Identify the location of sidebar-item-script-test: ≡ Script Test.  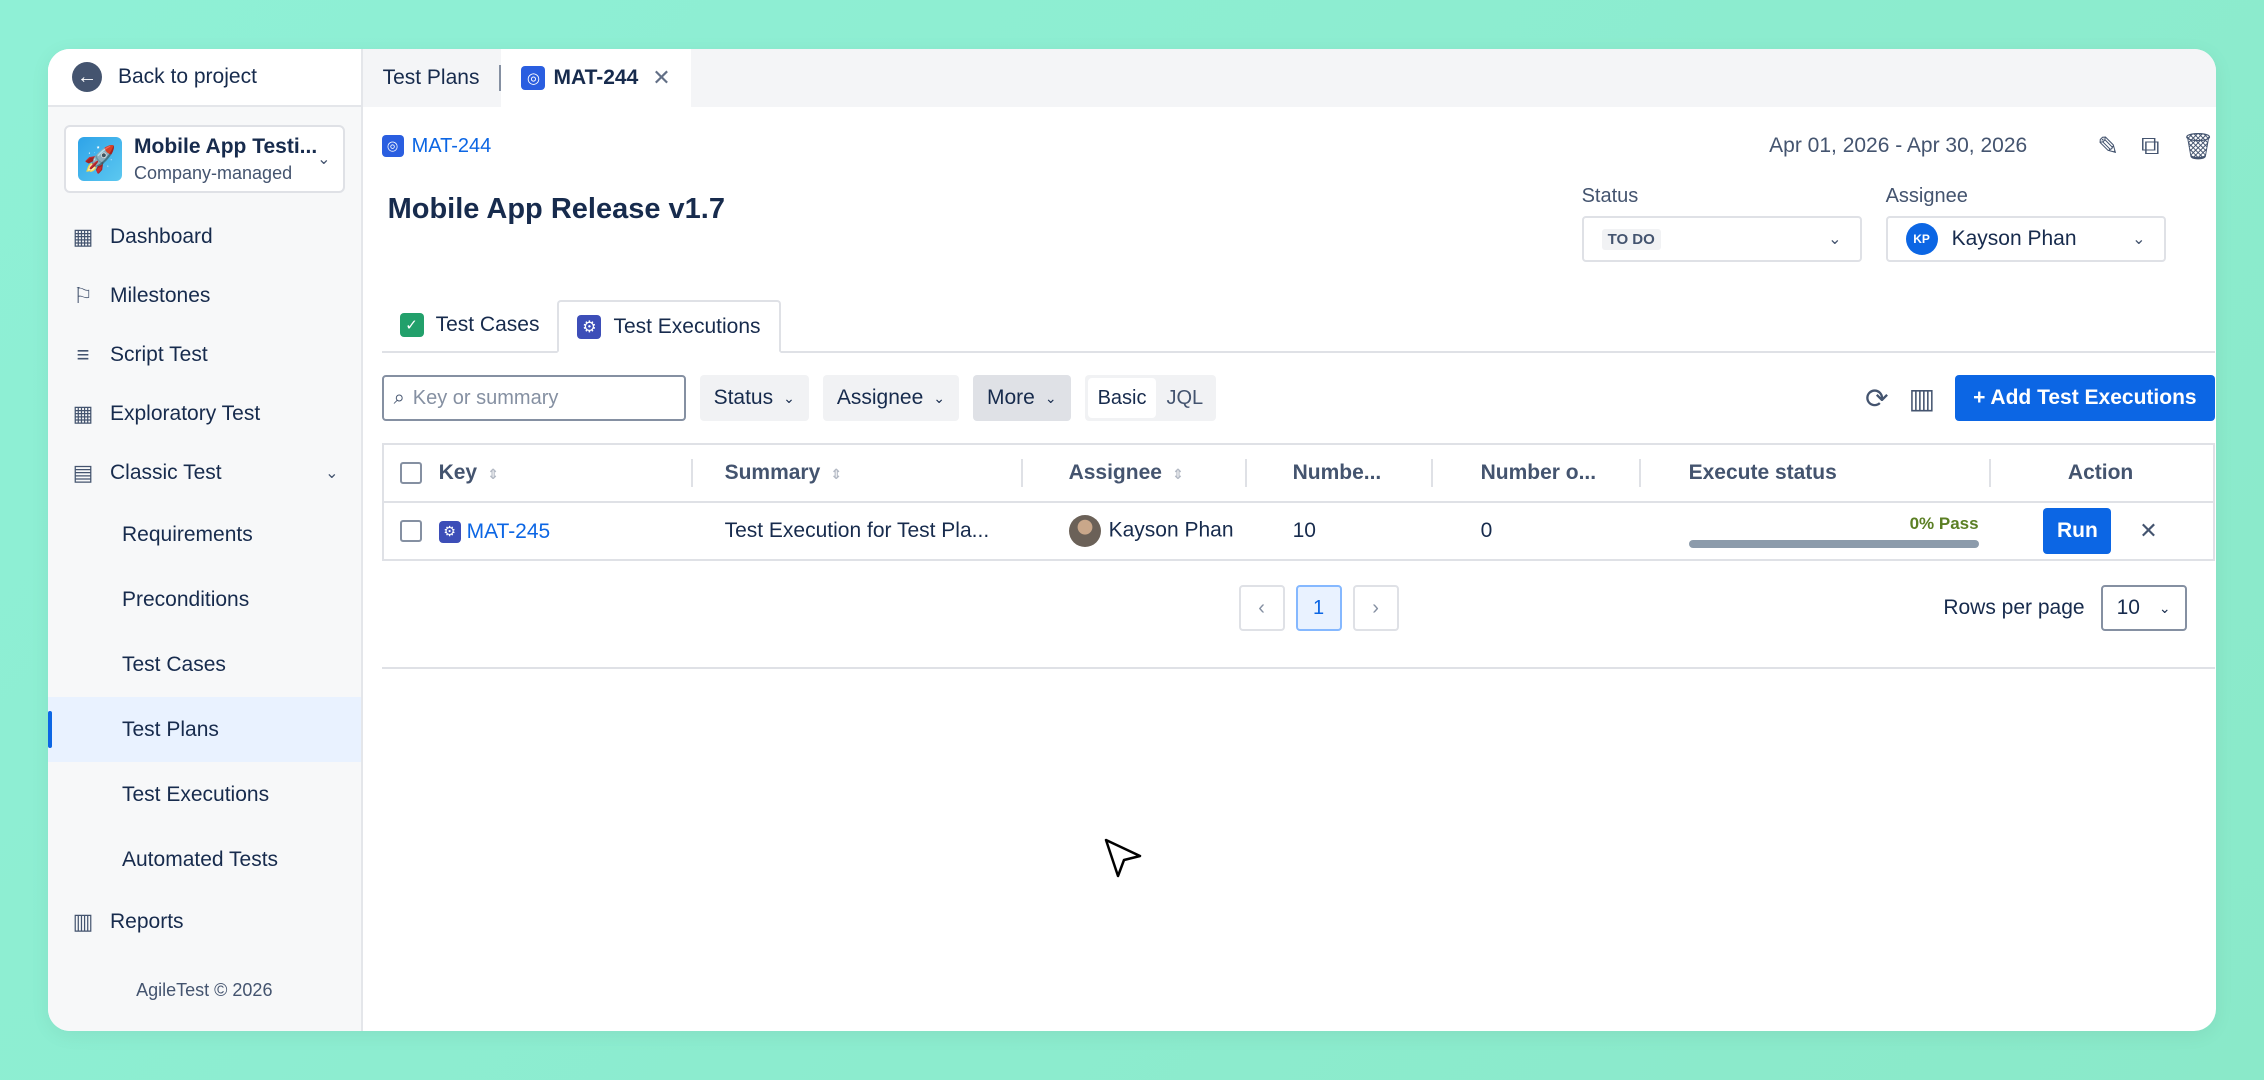
(204, 354).